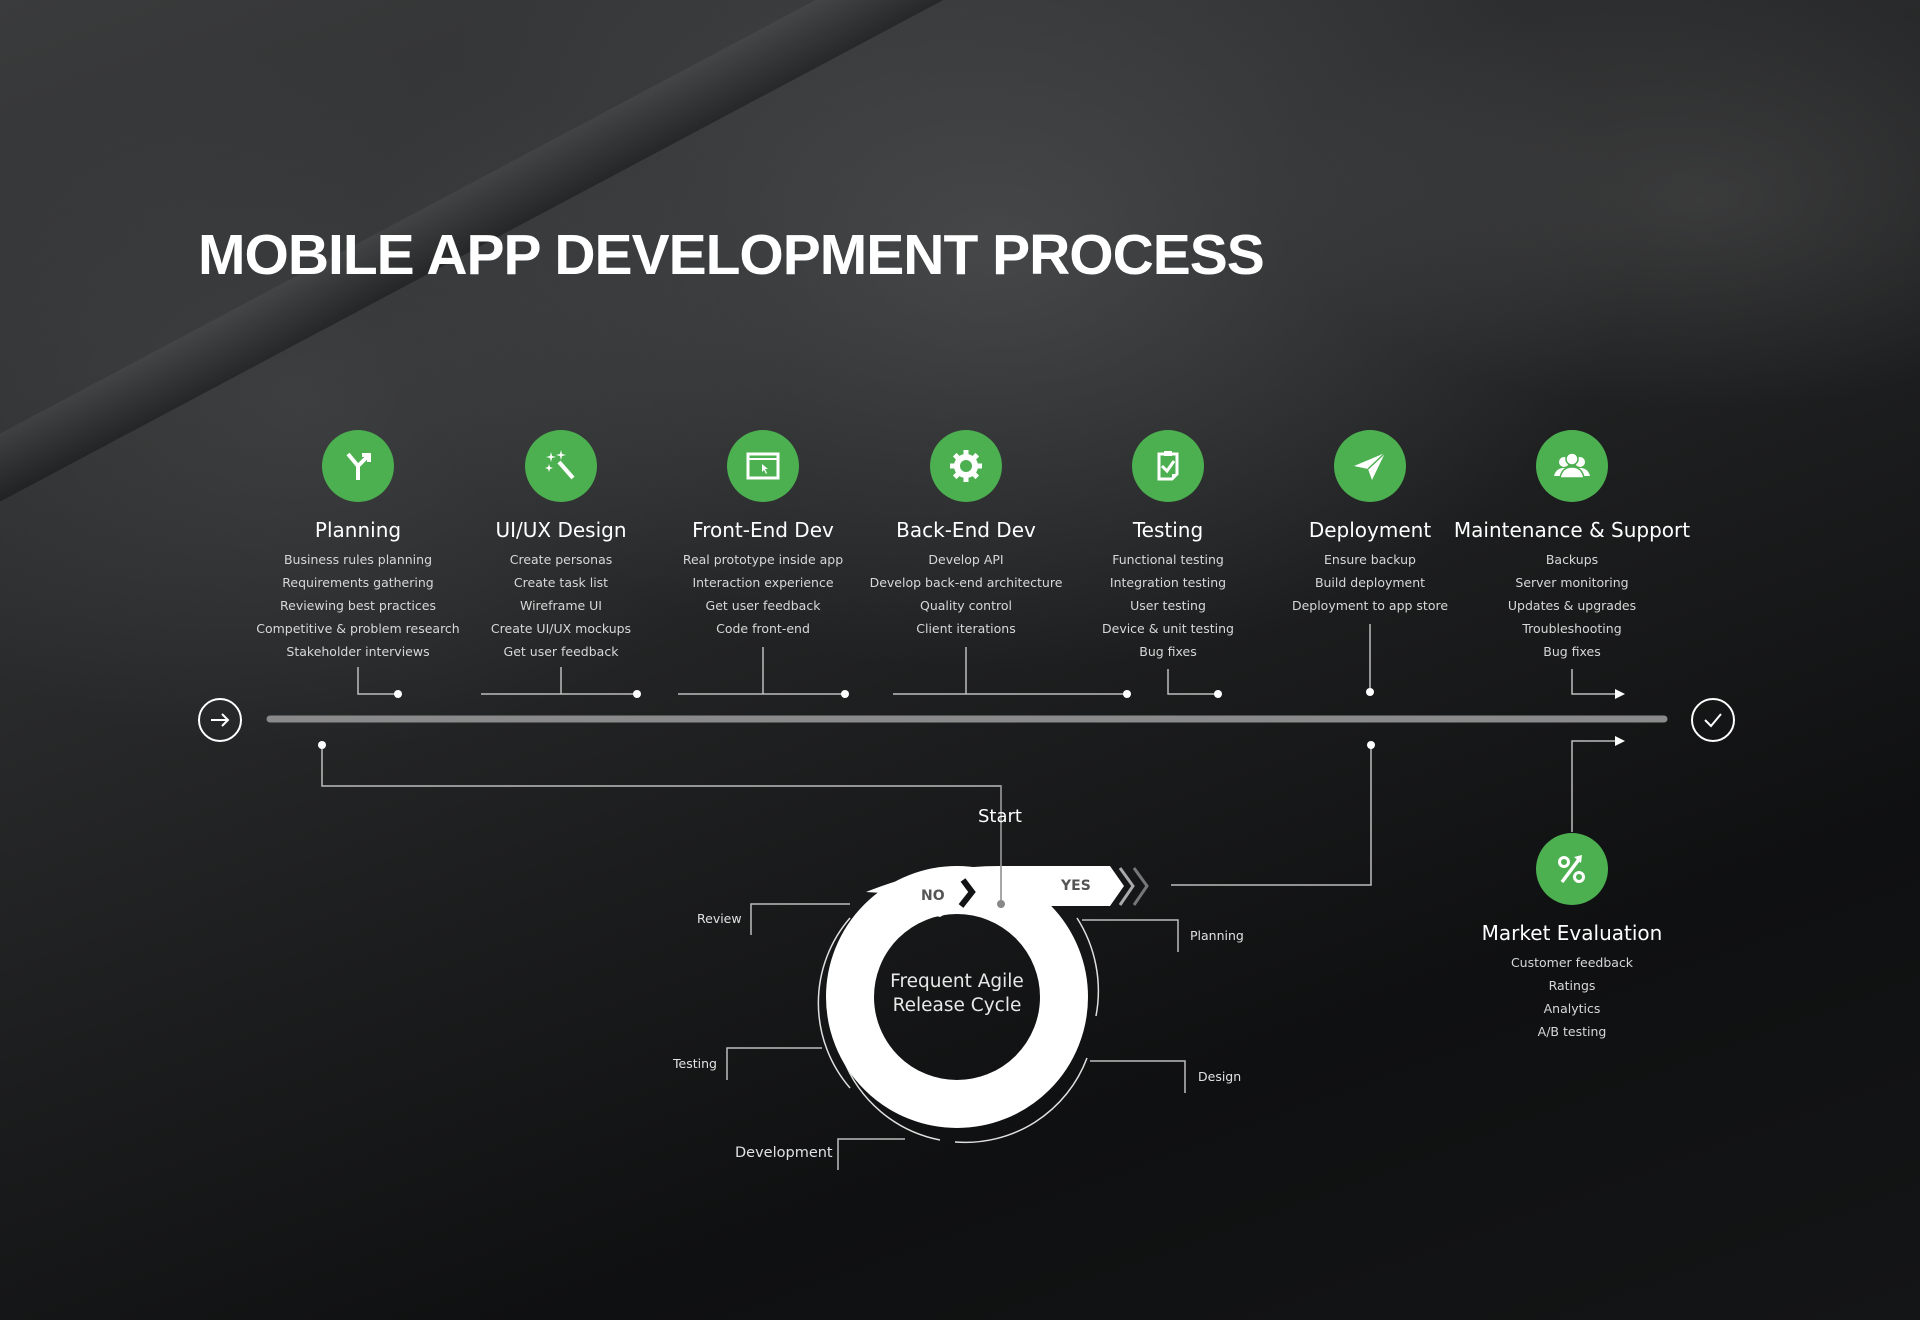 This screenshot has height=1320, width=1920. What do you see at coordinates (1572, 582) in the screenshot?
I see `stage-item: Server monitoring` at bounding box center [1572, 582].